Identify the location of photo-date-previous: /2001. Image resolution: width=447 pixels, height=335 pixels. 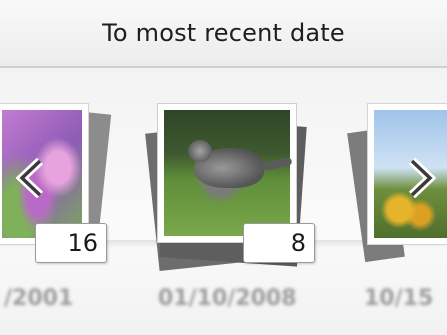
(39, 298).